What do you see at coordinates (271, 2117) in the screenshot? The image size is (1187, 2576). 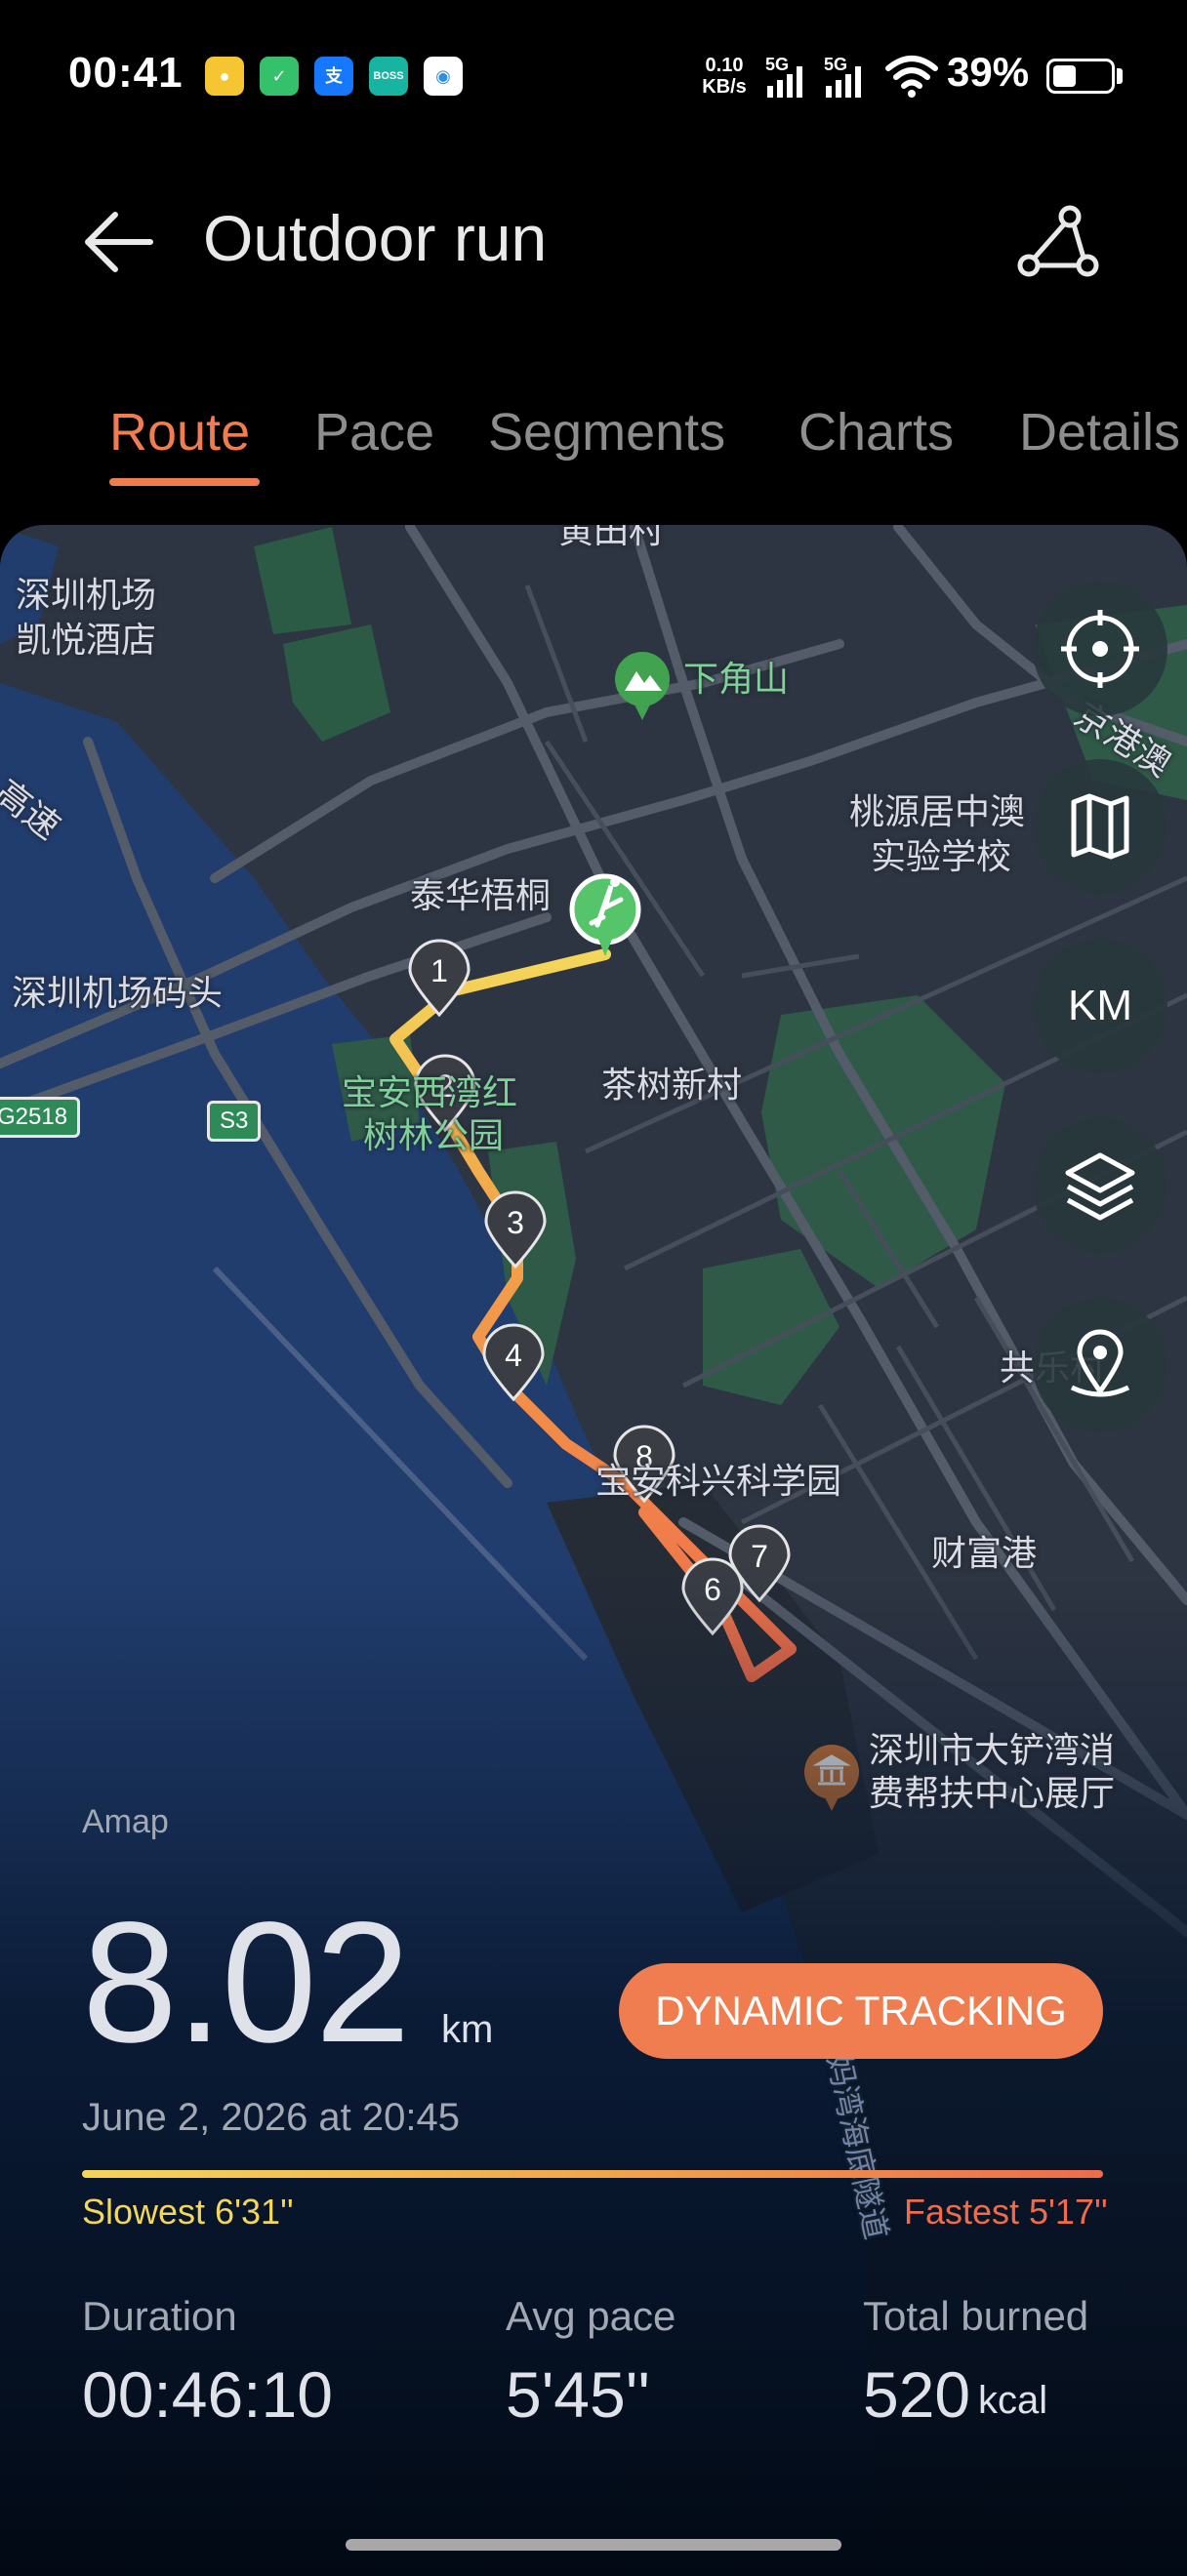 I see `workout-date: June 2, 2026 at 20:45` at bounding box center [271, 2117].